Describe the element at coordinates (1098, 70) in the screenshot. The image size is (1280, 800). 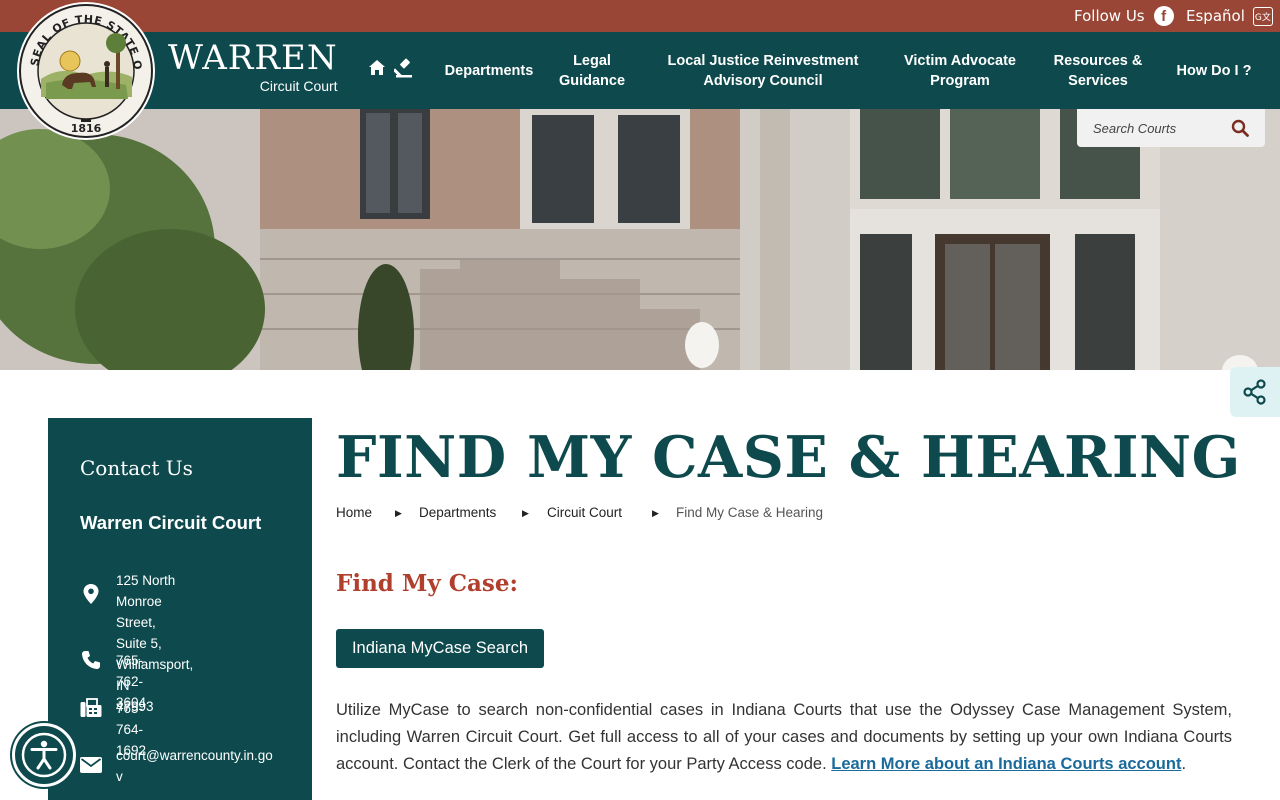
I see `nav-resources-services: Resources & Services` at that location.